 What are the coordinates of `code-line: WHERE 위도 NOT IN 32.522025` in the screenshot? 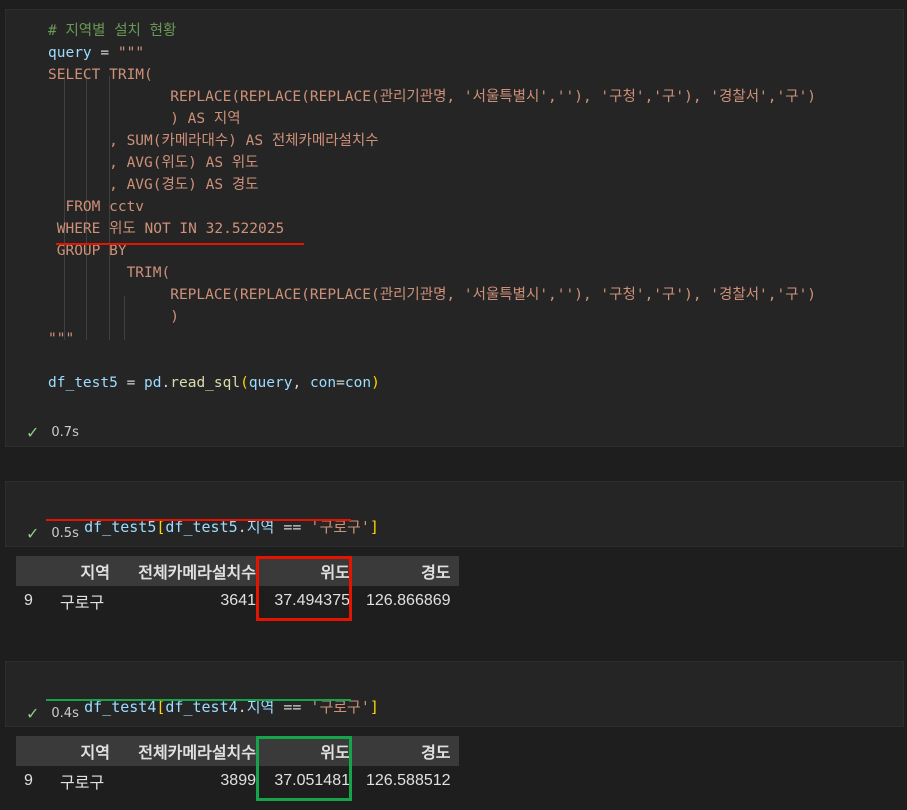 It's located at (432, 229).